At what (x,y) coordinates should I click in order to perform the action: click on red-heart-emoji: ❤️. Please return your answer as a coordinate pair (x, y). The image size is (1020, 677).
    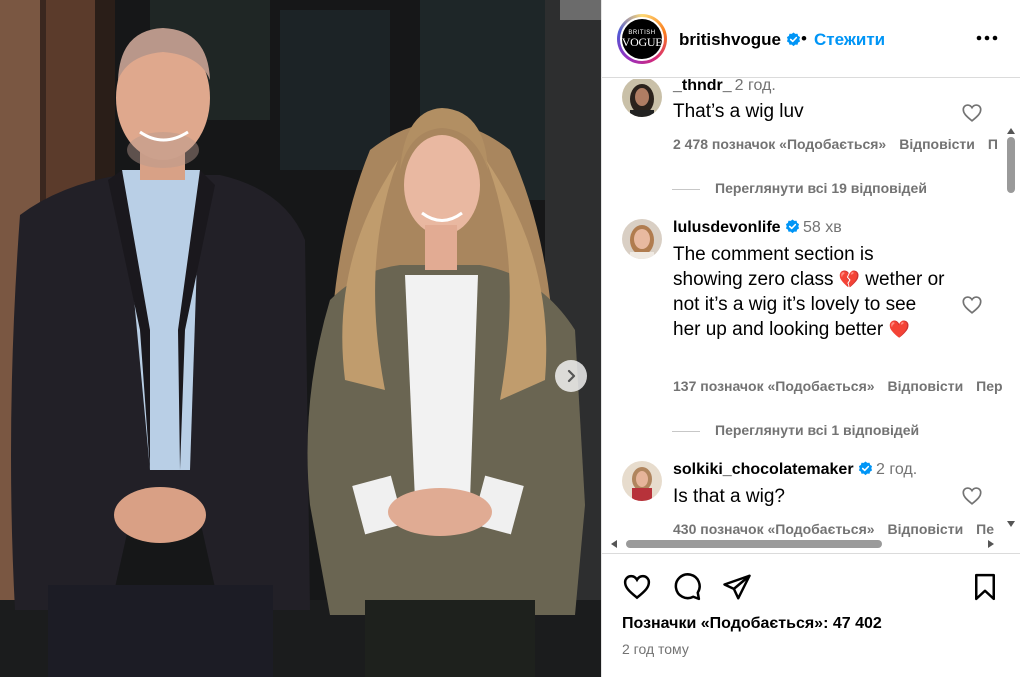
    Looking at the image, I should click on (899, 329).